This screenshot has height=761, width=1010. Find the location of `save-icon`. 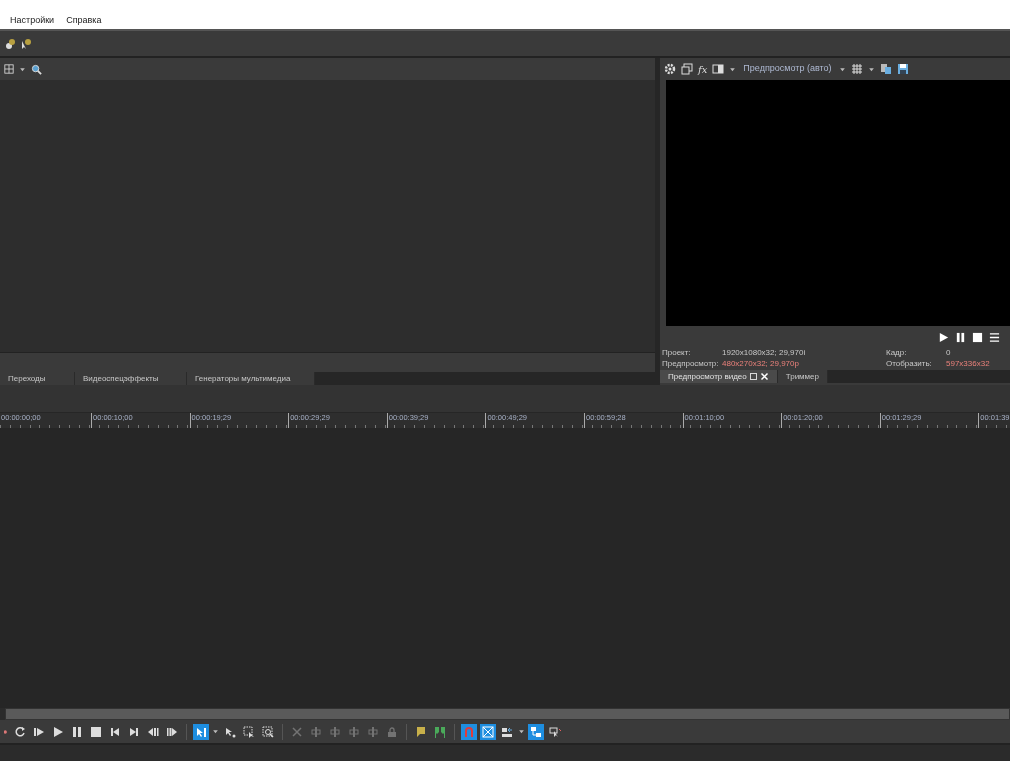

save-icon is located at coordinates (902, 69).